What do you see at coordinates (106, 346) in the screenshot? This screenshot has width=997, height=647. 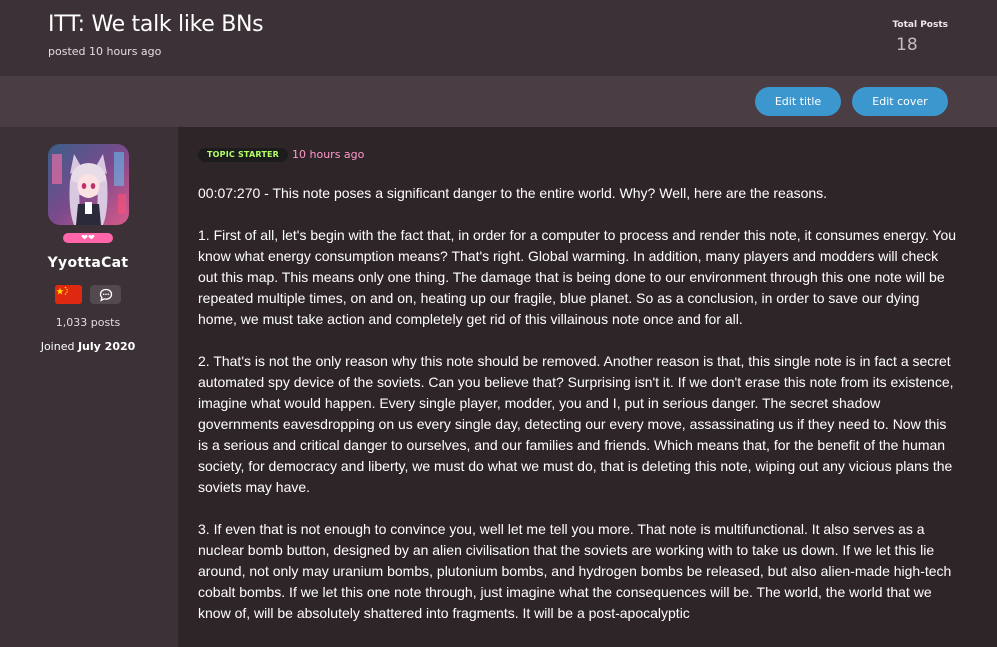 I see `joined-date-value: July 2020` at bounding box center [106, 346].